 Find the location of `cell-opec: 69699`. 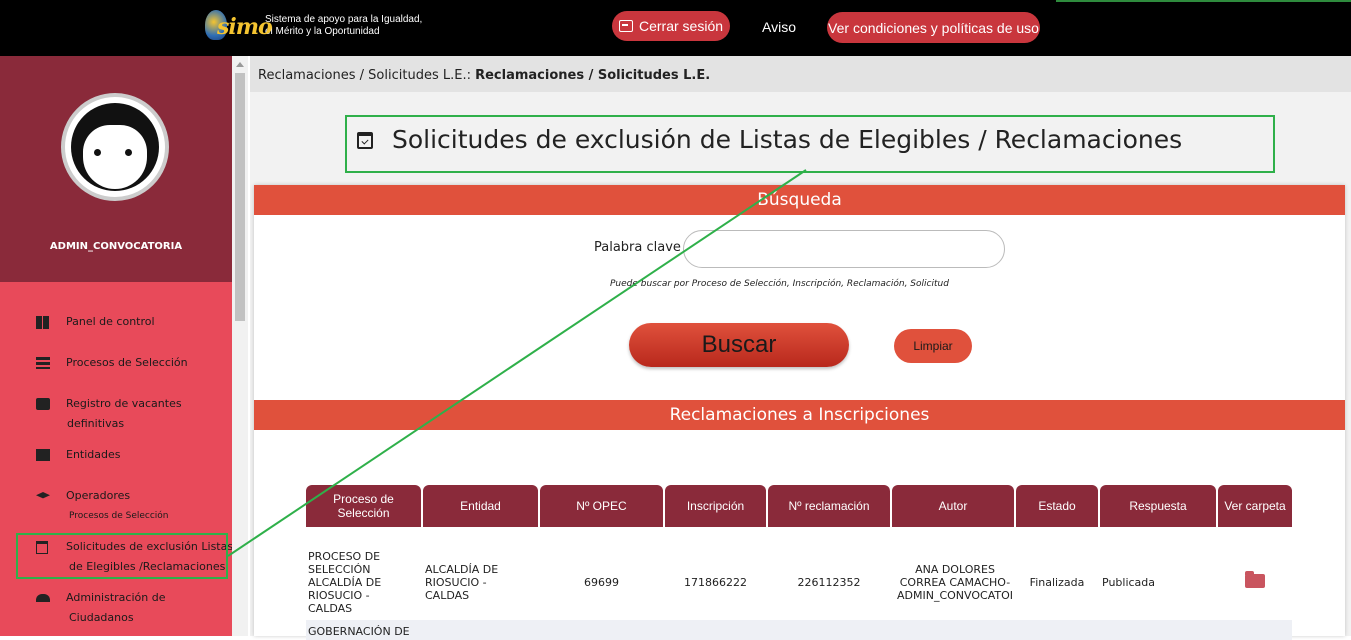

cell-opec: 69699 is located at coordinates (601, 582).